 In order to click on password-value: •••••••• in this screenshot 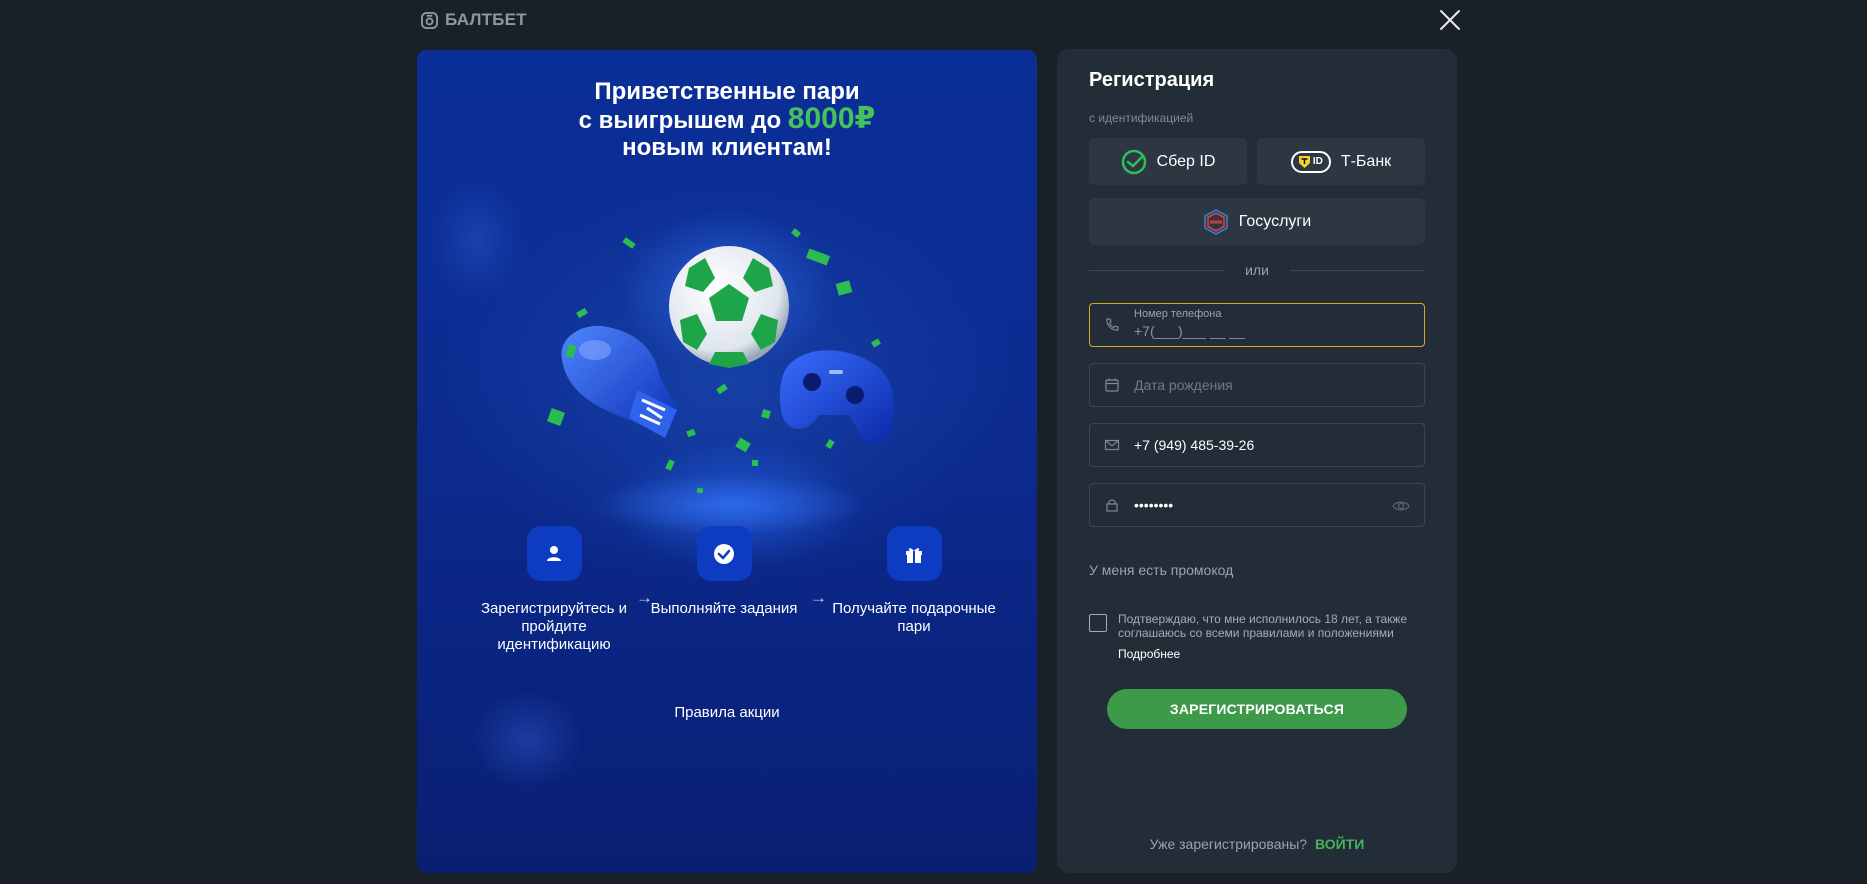, I will do `click(1154, 505)`.